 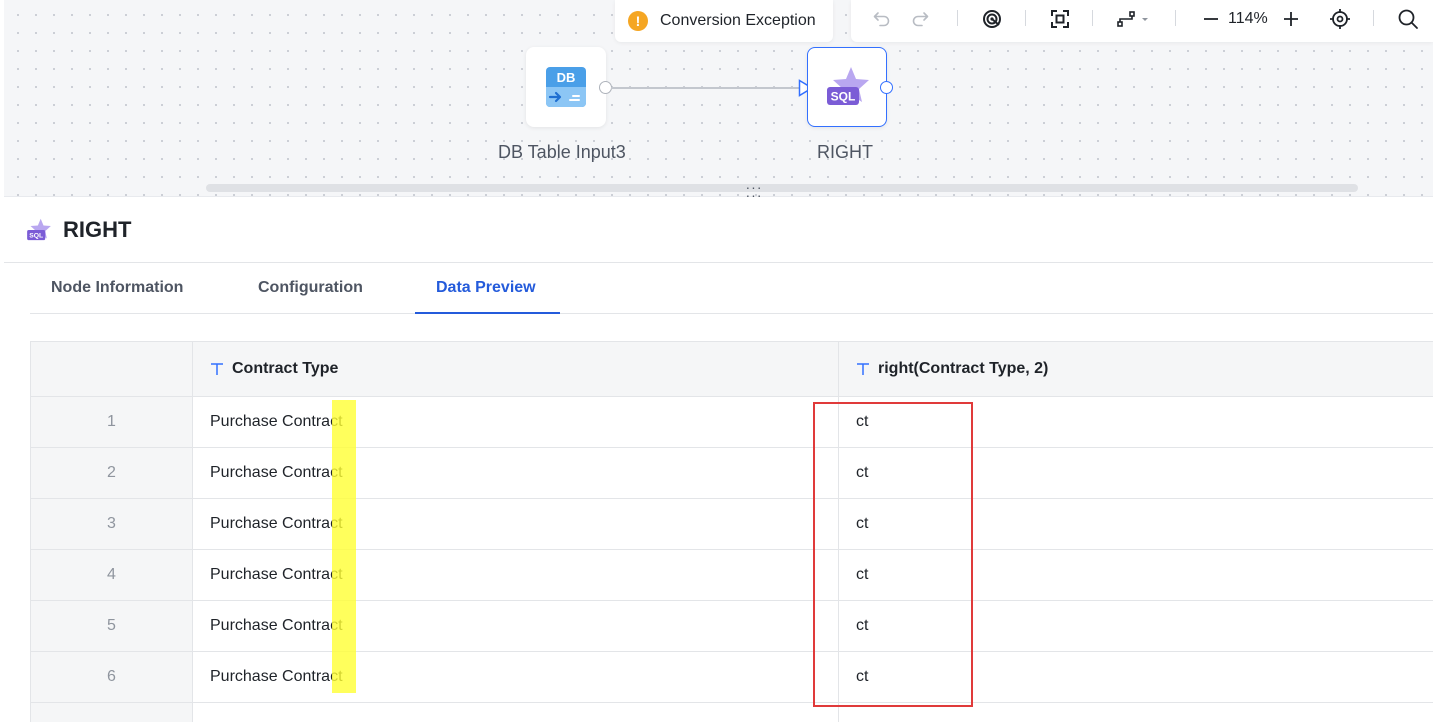 What do you see at coordinates (1340, 19) in the screenshot?
I see `locate-icon` at bounding box center [1340, 19].